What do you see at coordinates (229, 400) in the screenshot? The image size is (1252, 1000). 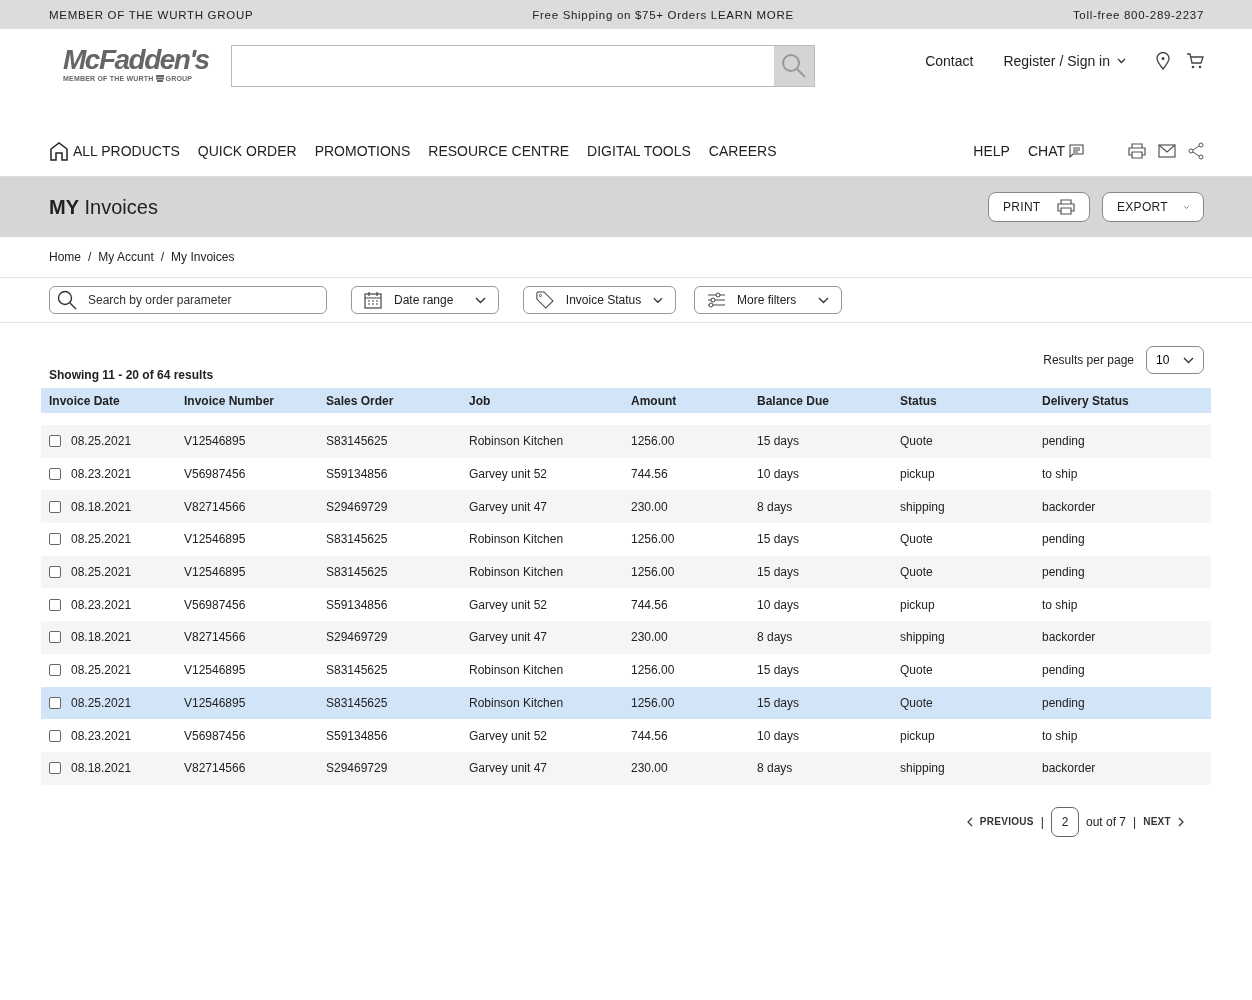 I see `column-header: Invoice Number` at bounding box center [229, 400].